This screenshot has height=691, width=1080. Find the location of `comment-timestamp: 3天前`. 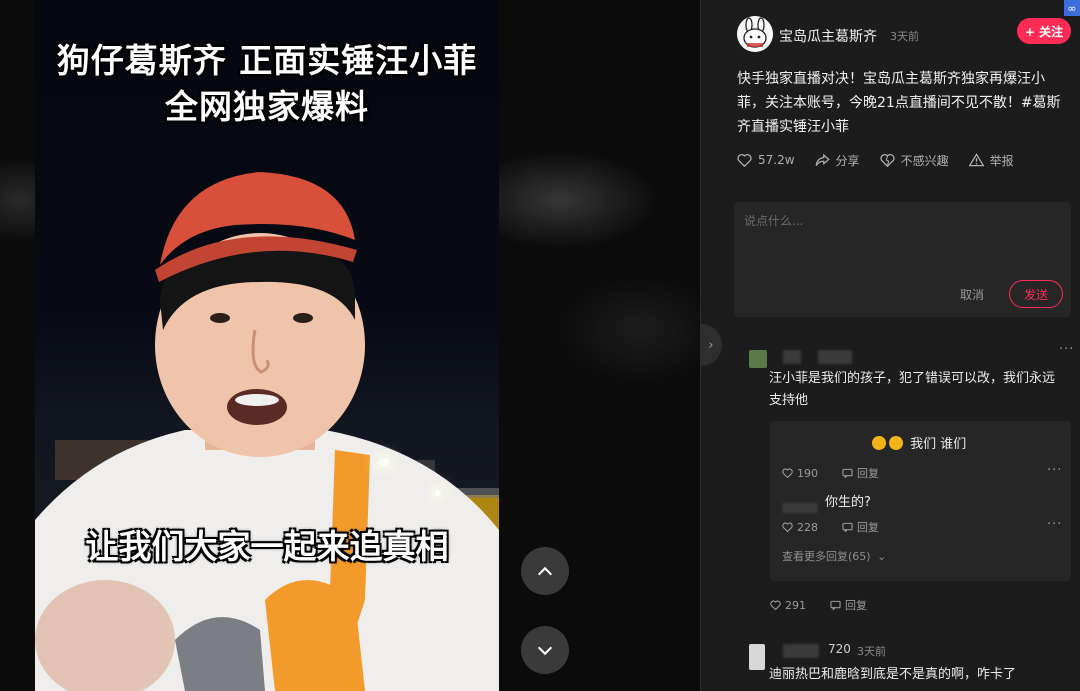

comment-timestamp: 3天前 is located at coordinates (871, 651).